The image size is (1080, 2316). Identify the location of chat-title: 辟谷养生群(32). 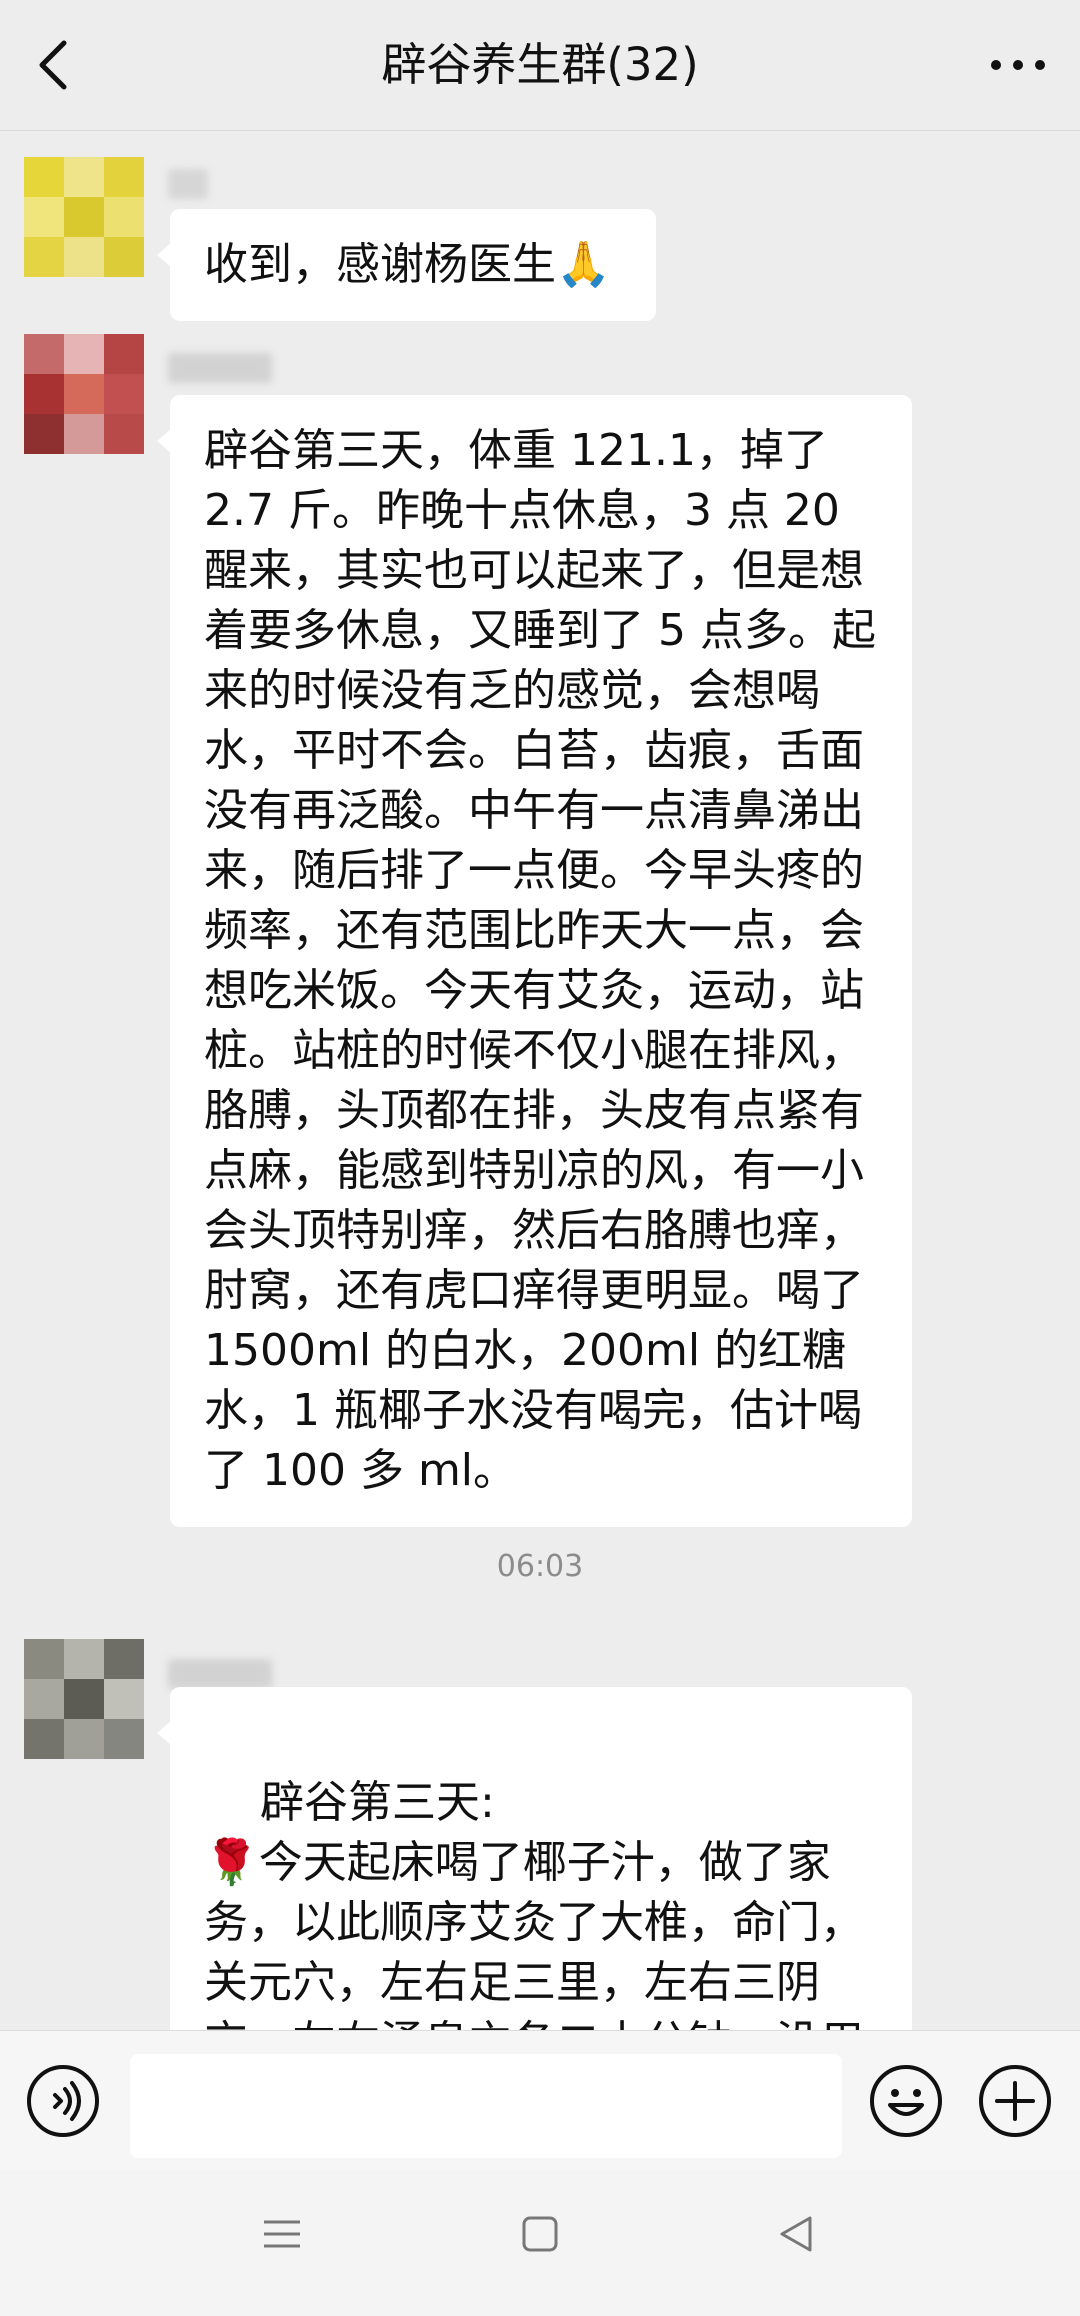
(540, 64).